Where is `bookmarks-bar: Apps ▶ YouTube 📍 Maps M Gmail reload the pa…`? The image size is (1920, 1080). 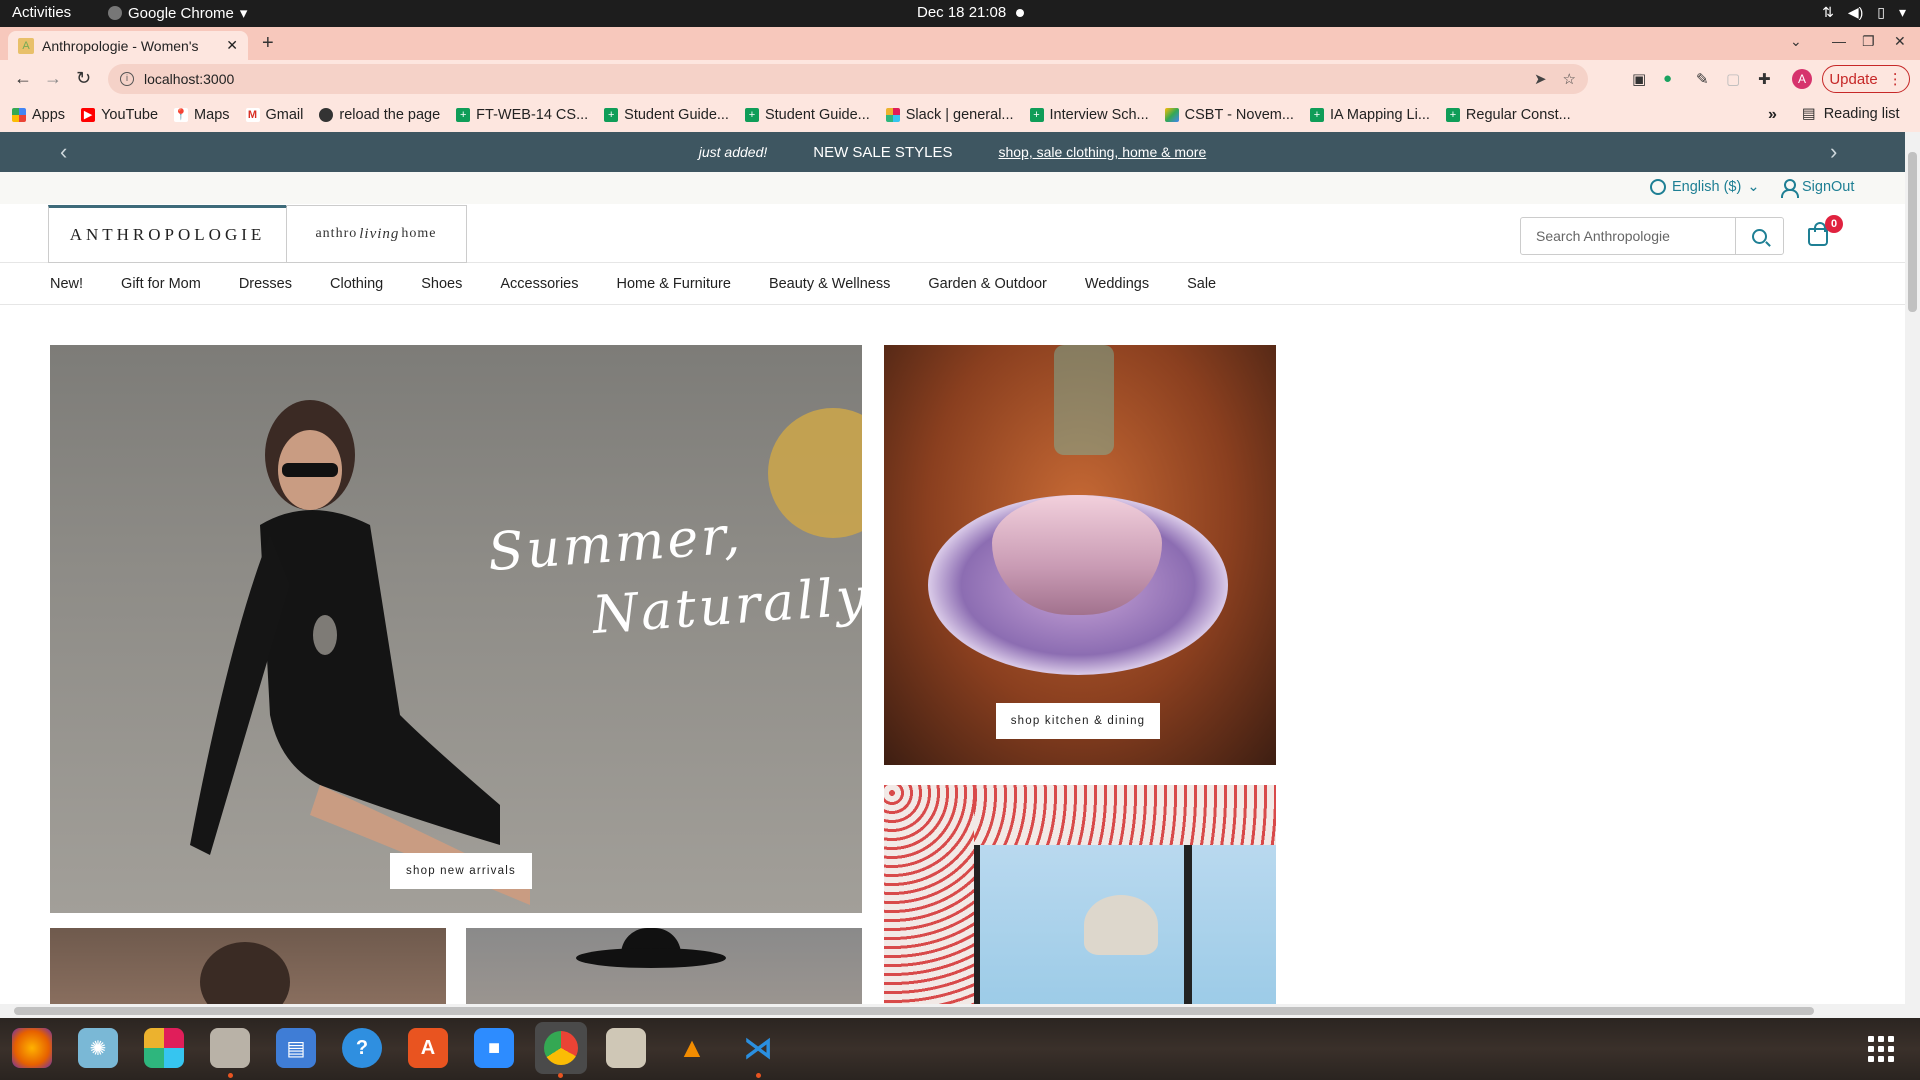
bookmarks-bar: Apps ▶ YouTube 📍 Maps M Gmail reload the pa… is located at coordinates (960, 115).